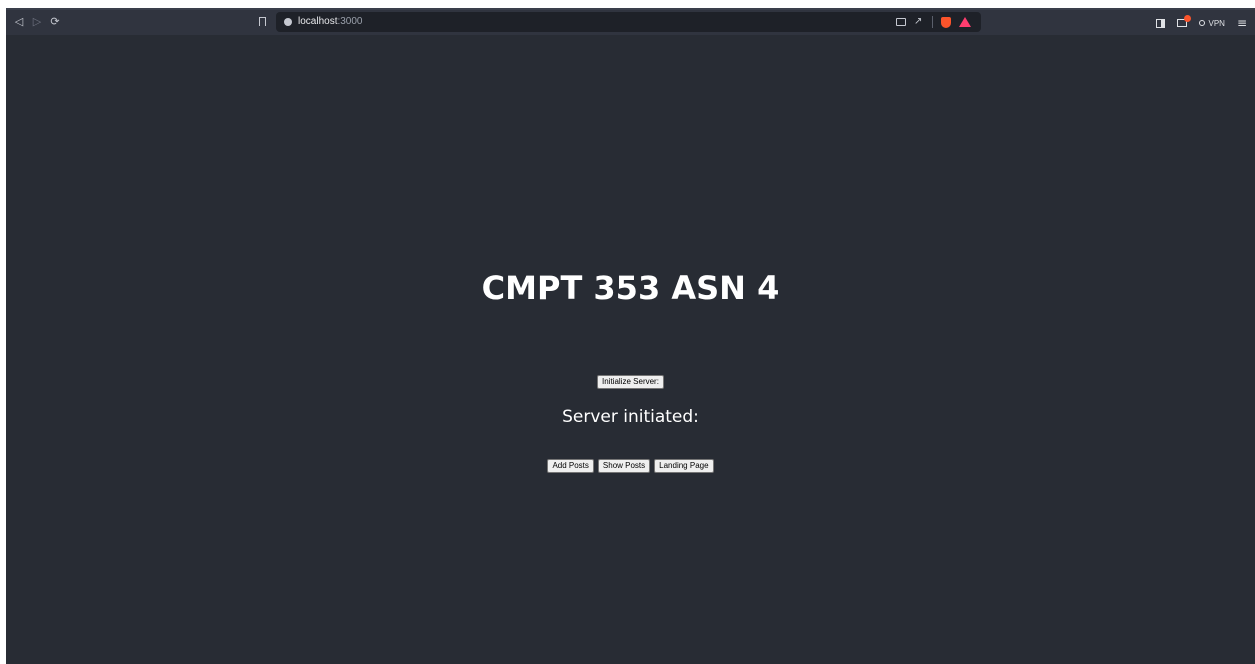 This screenshot has height=664, width=1255. I want to click on menu-icon: ≡, so click(1242, 23).